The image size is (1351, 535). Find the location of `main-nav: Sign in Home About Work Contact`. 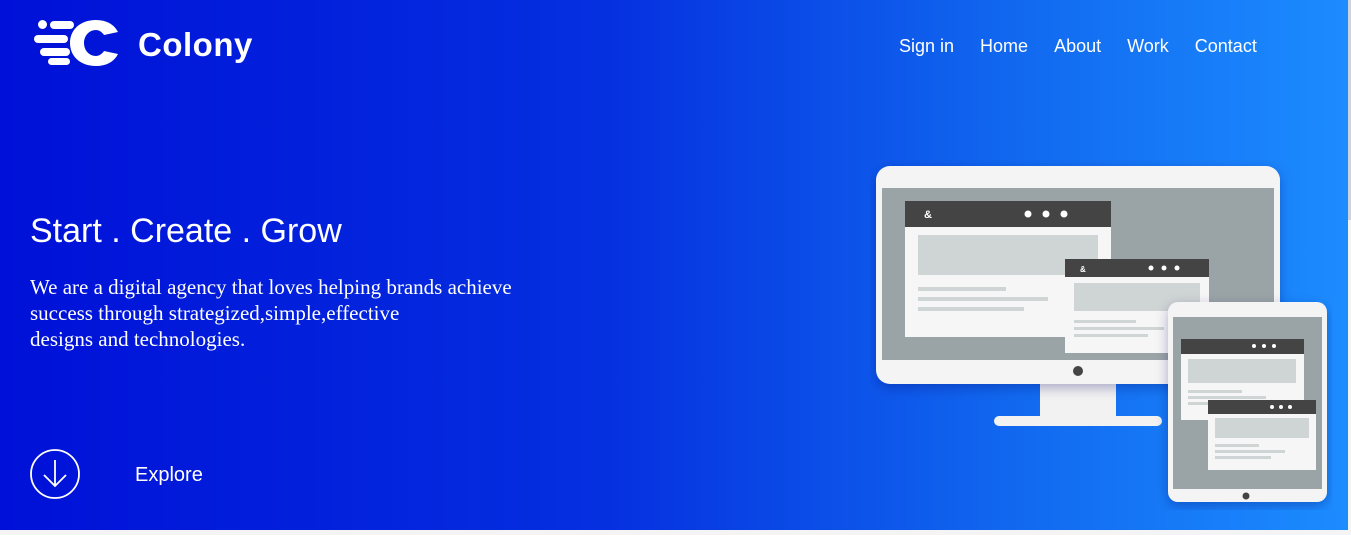

main-nav: Sign in Home About Work Contact is located at coordinates (1091, 46).